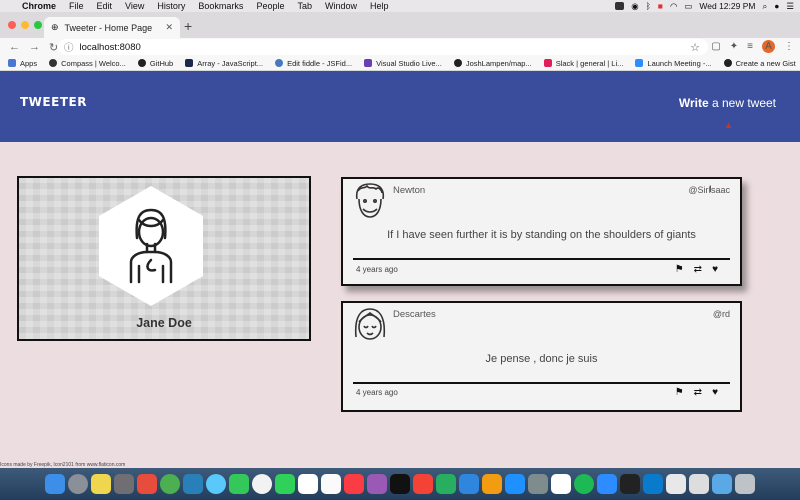 This screenshot has width=800, height=500. What do you see at coordinates (53, 47) in the screenshot?
I see `reload-icon: ↻` at bounding box center [53, 47].